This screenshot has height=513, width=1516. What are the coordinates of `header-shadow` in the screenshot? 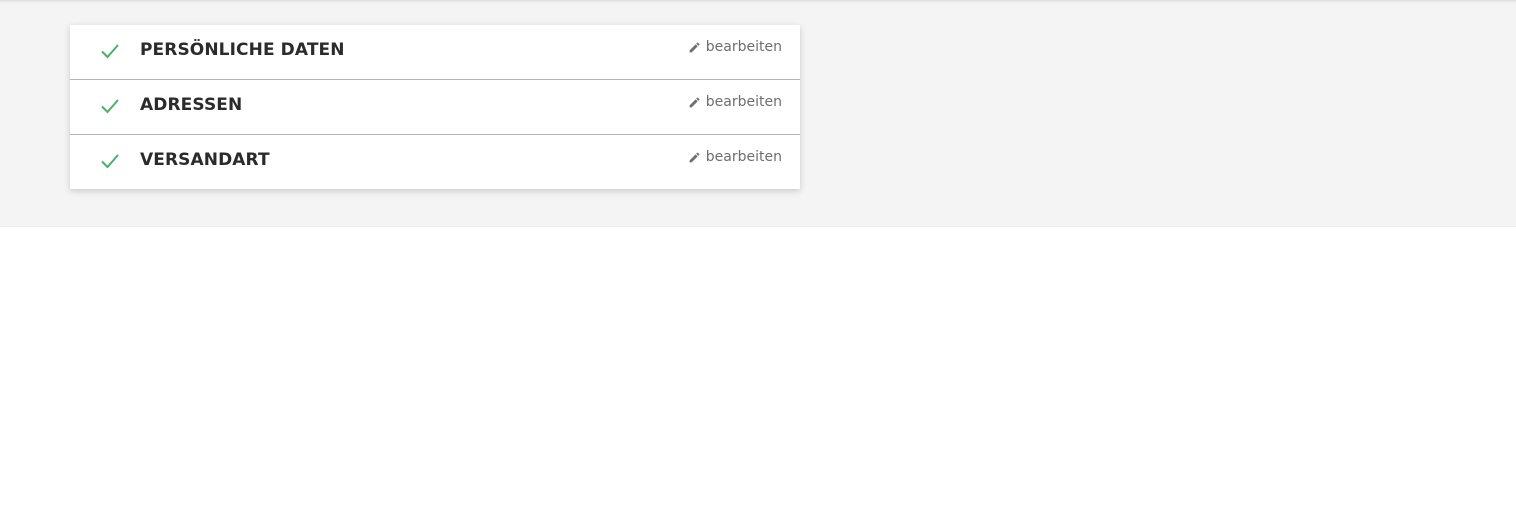 It's located at (758, 1).